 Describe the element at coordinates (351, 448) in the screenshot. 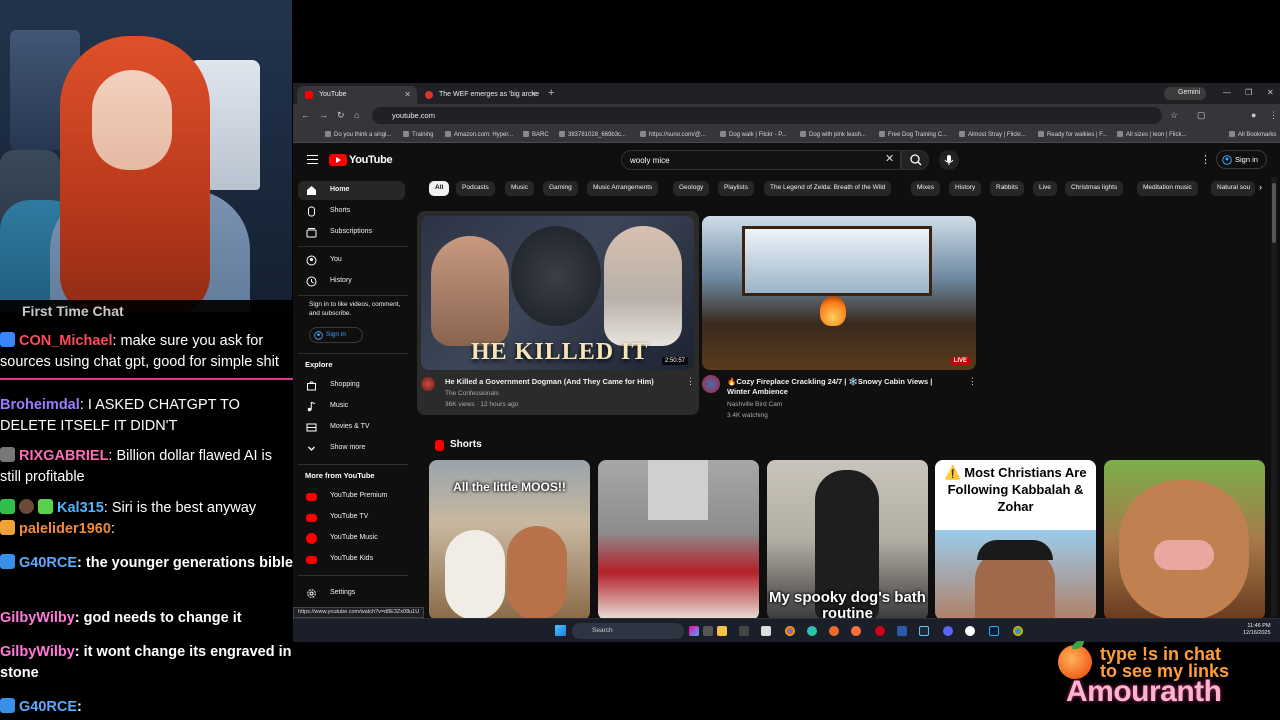

I see `sidebar-item-show-more: Show more` at that location.